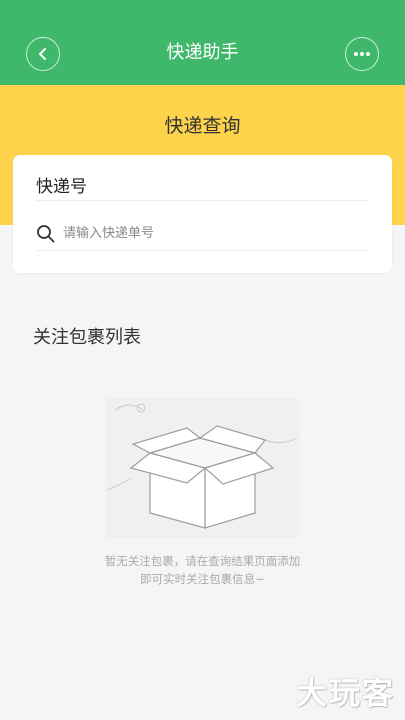 Image resolution: width=405 pixels, height=720 pixels. What do you see at coordinates (202, 468) in the screenshot?
I see `empty-box-icon` at bounding box center [202, 468].